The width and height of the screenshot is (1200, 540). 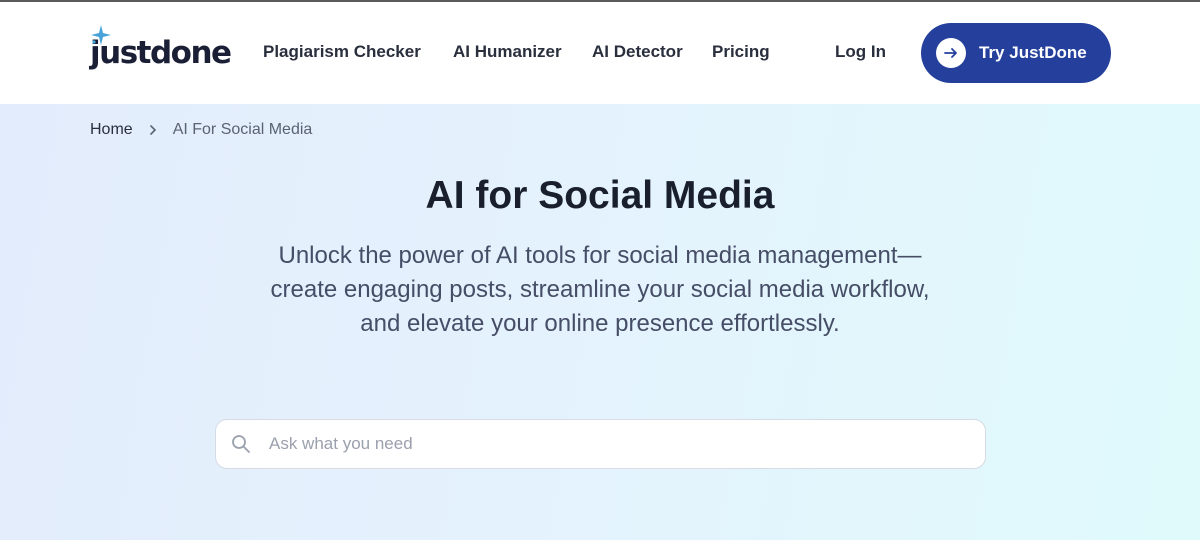 I want to click on nav-ai-humanizer: AI Humanizer, so click(x=507, y=52).